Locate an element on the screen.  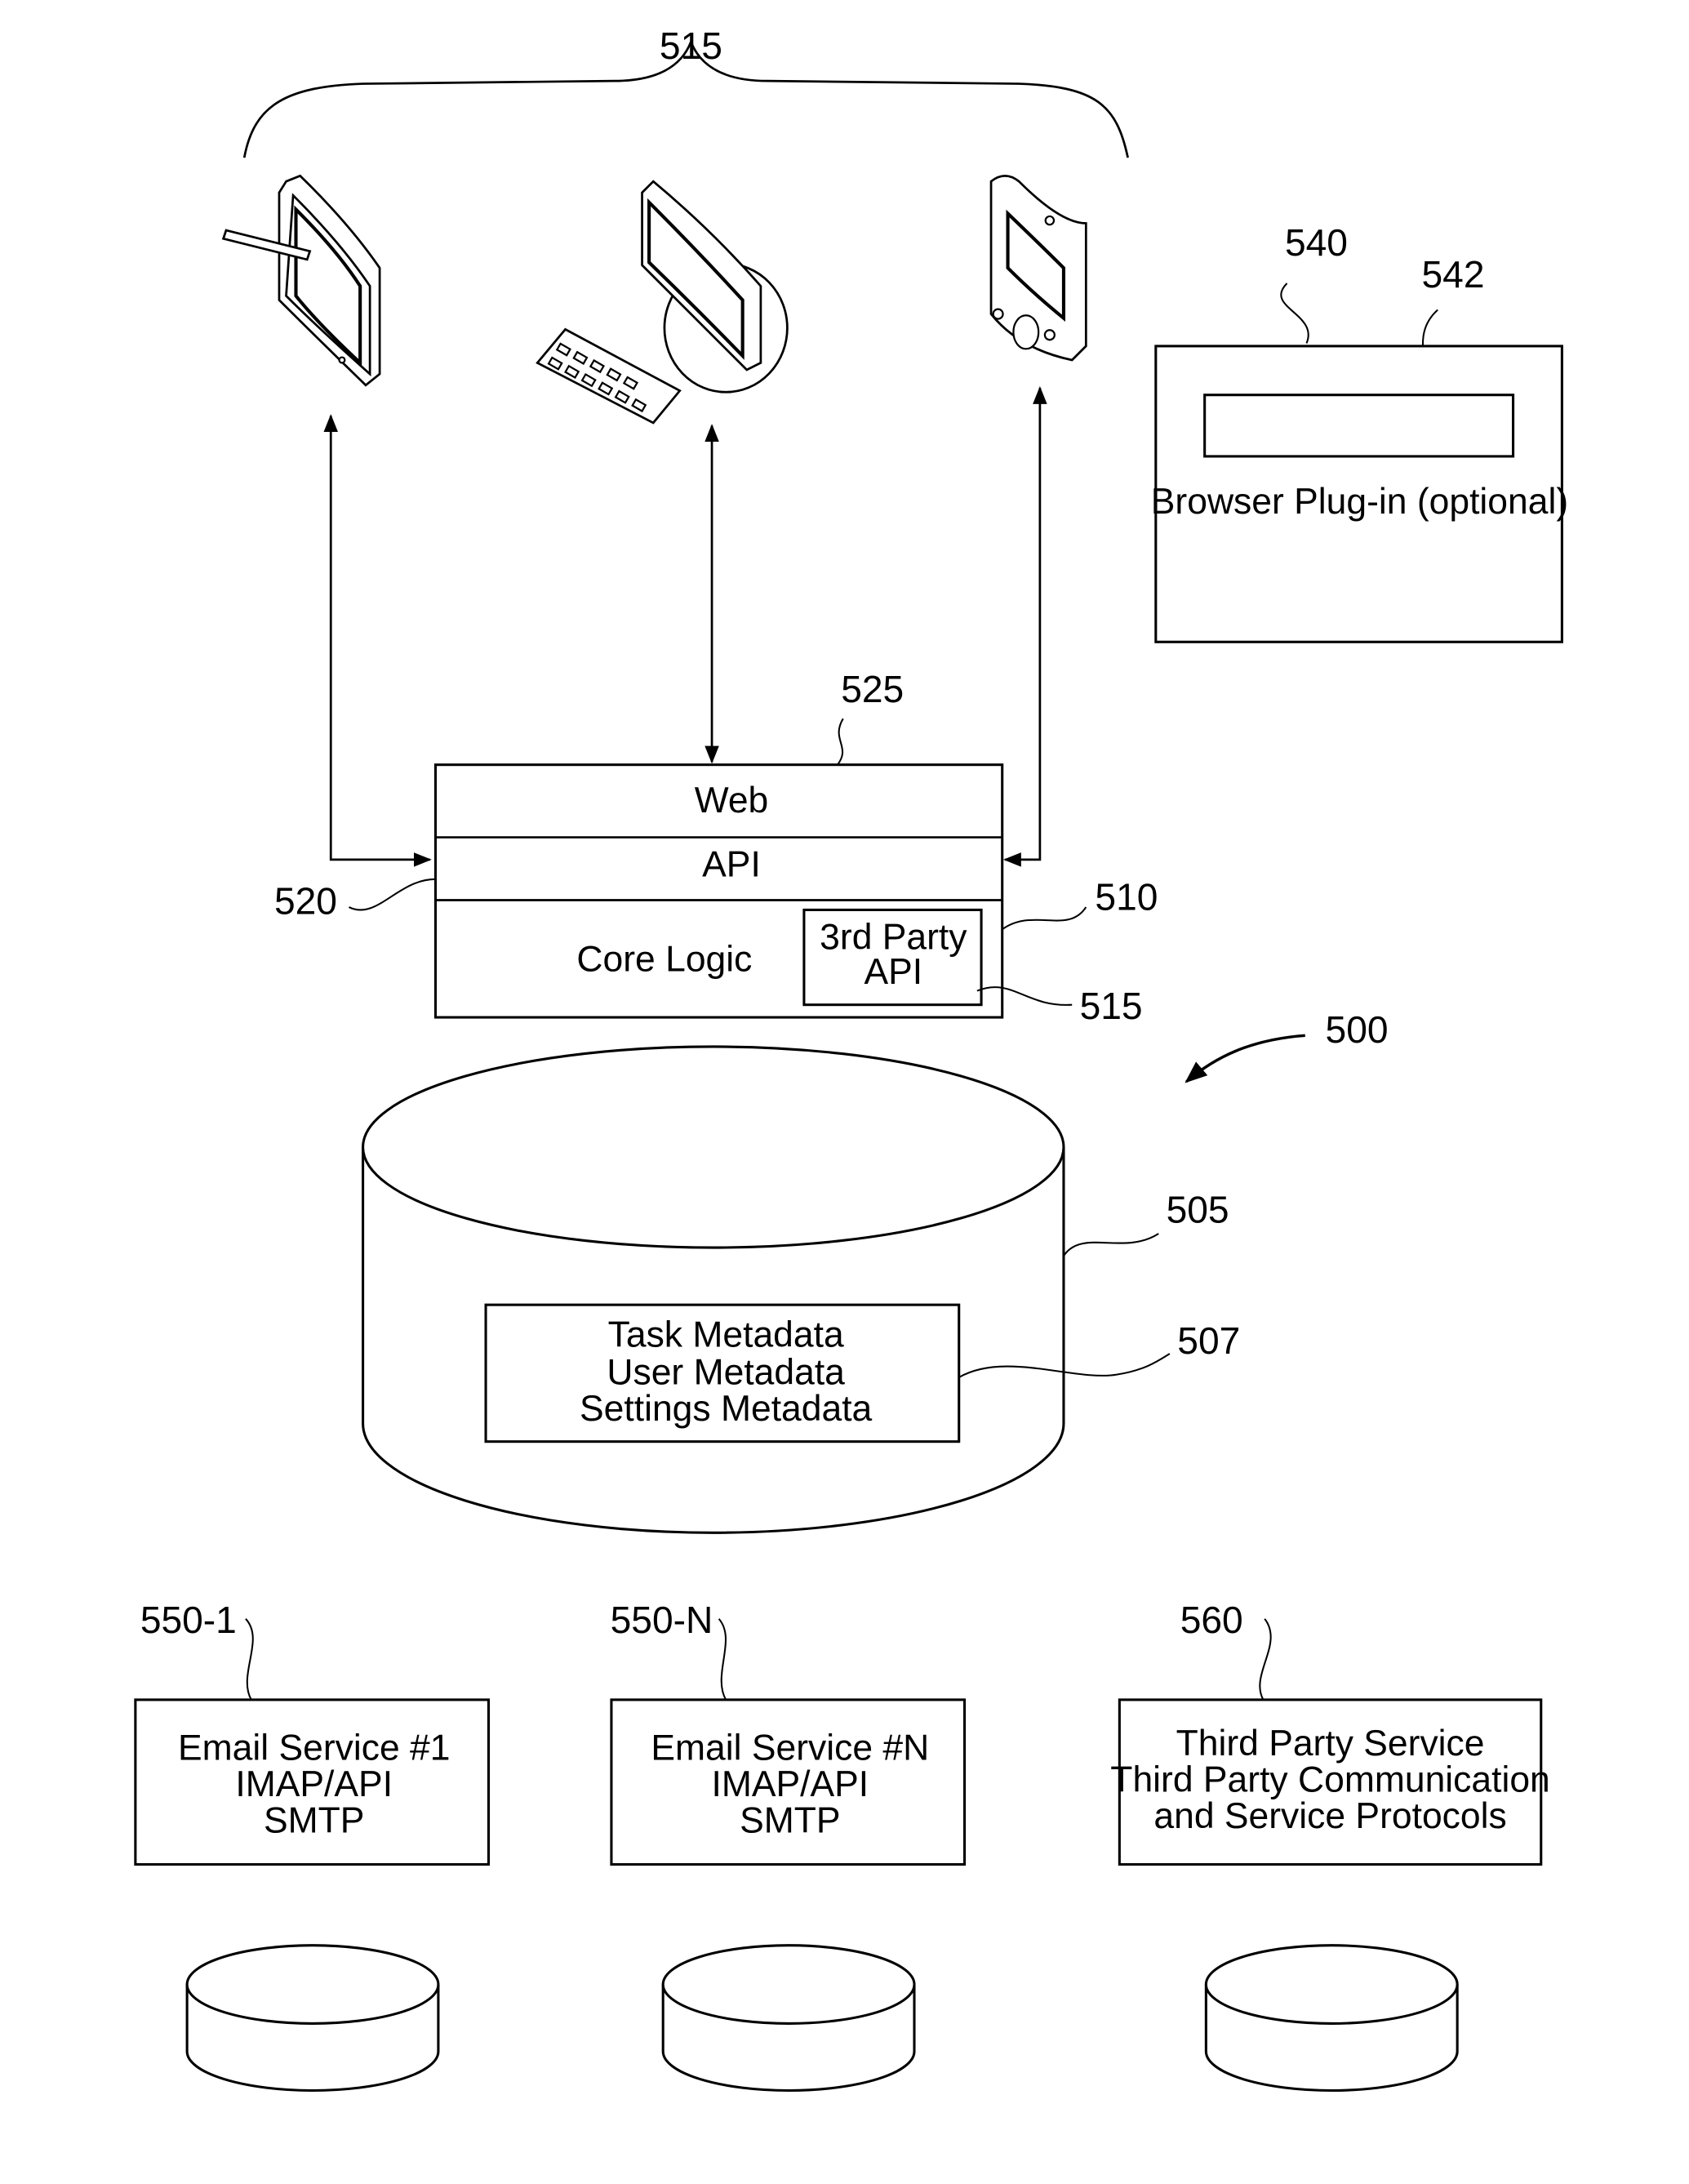
tablet-to-api-arrow is located at coordinates (378, 641).